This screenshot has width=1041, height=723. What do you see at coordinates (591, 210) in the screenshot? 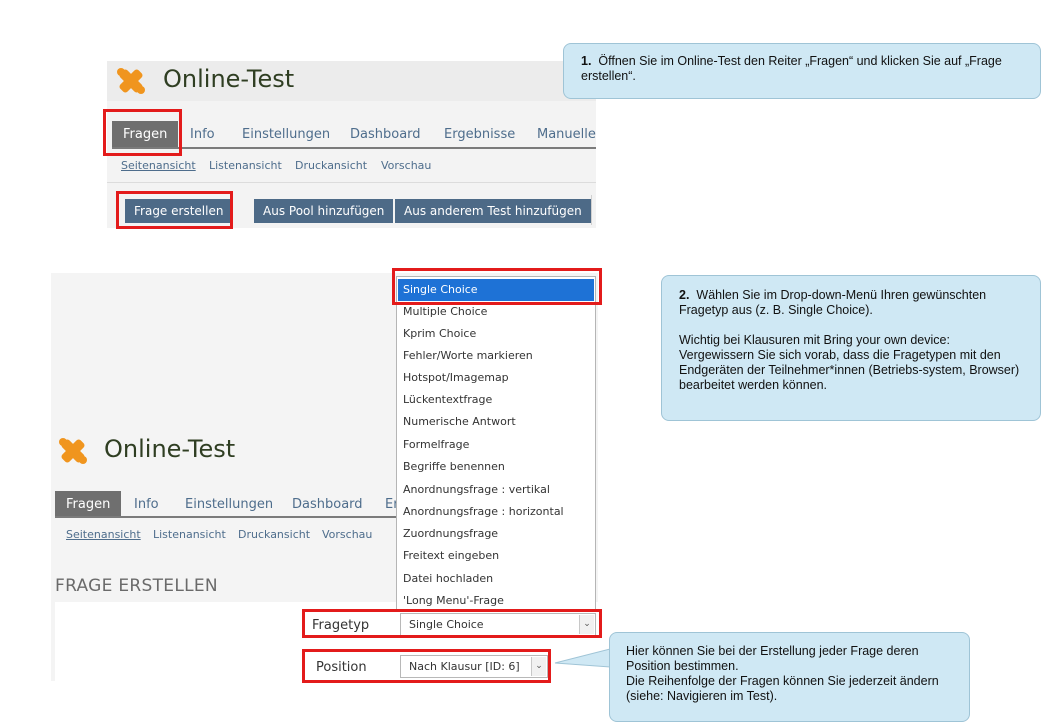
I see `toolbar-divider` at bounding box center [591, 210].